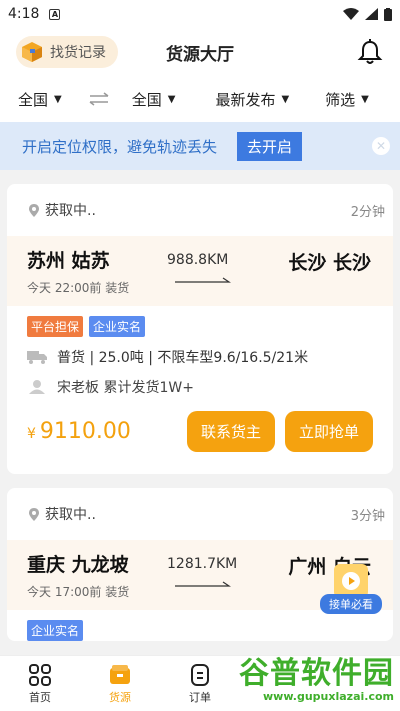 This screenshot has height=711, width=400. Describe the element at coordinates (200, 99) in the screenshot. I see `filter-bar: 全国 ▼ 全国 ▼ 最新发布 ▼ 筛选 ▼` at that location.